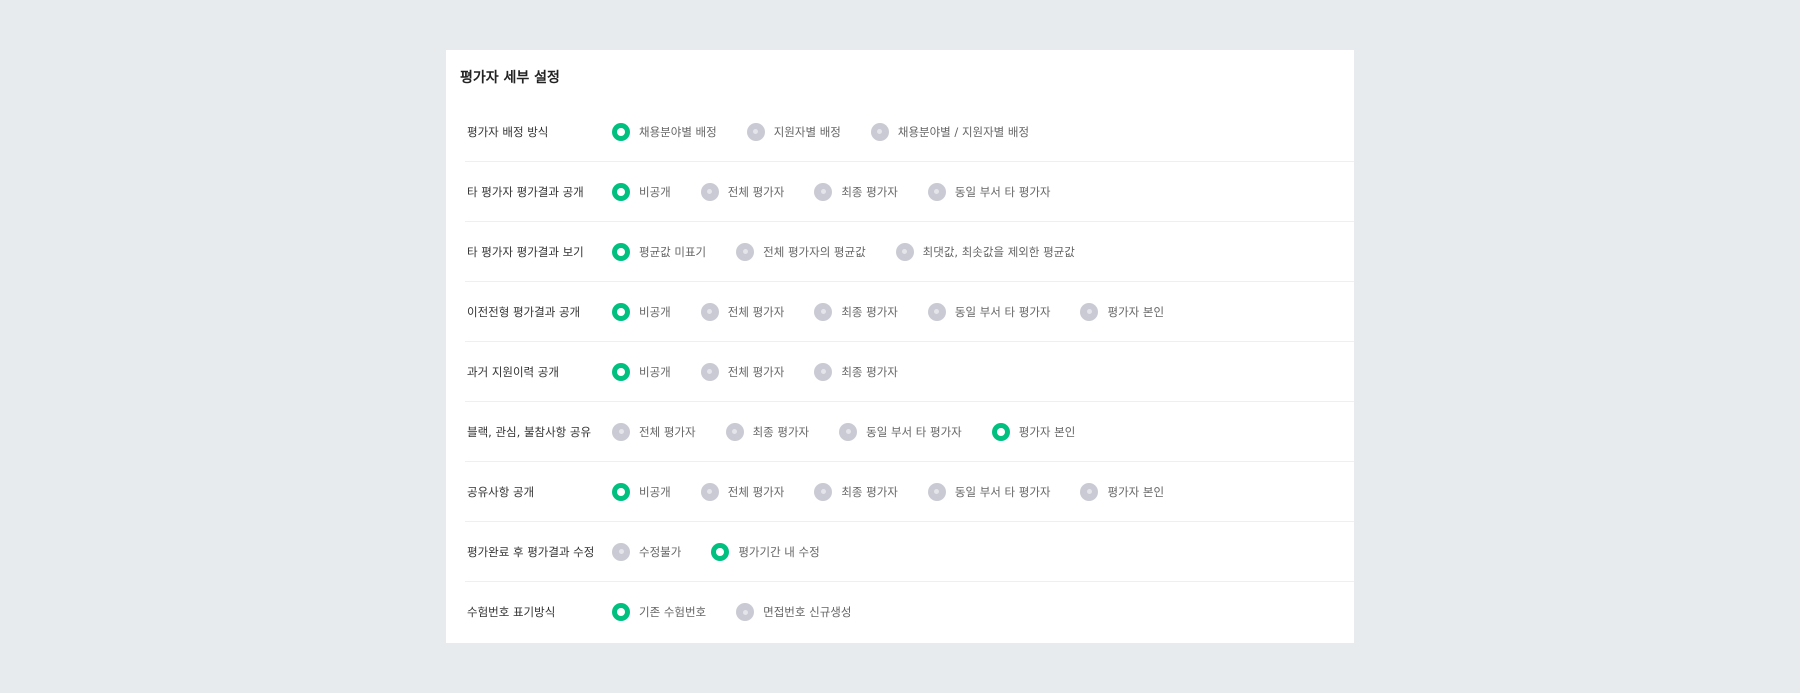 The width and height of the screenshot is (1800, 693). I want to click on radio-group: 전체 평가자 최종 평가자 동일 부서 타 평가자 평가자 본인, so click(858, 431).